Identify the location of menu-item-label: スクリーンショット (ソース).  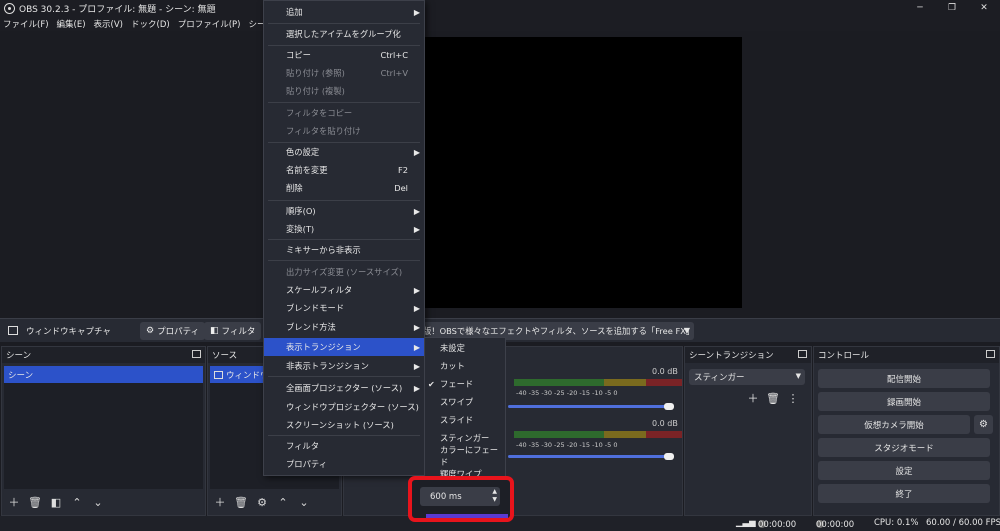
(340, 425).